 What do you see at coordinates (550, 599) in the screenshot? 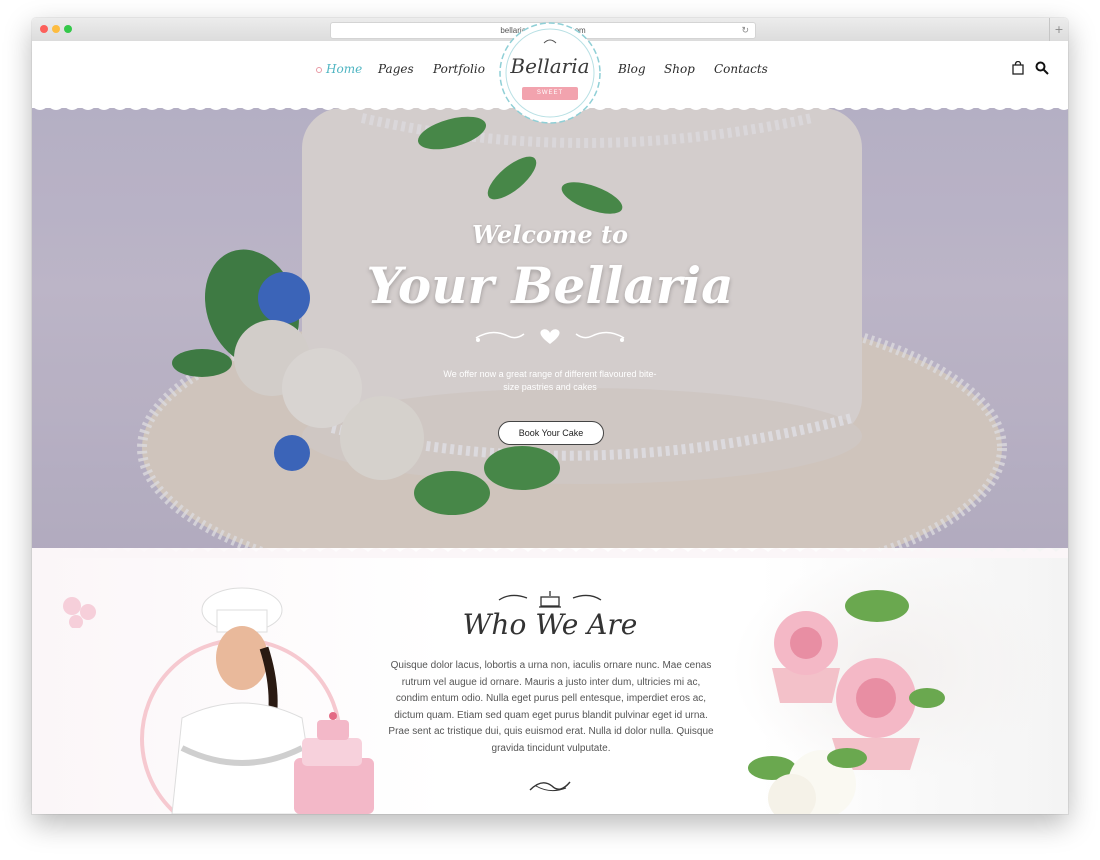
I see `cake-ornament-icon` at bounding box center [550, 599].